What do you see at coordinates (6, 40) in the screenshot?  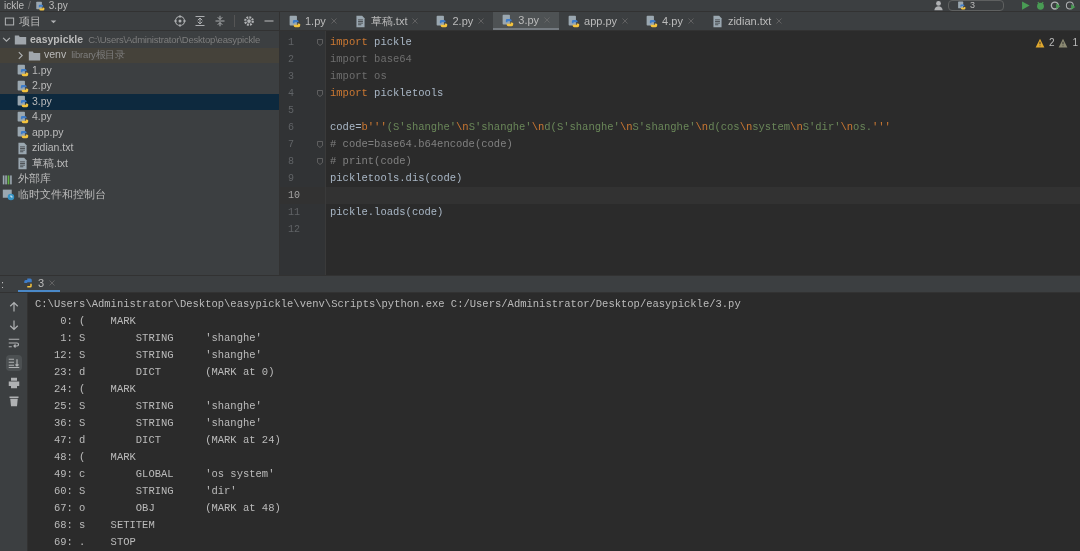 I see `chevron-down-icon` at bounding box center [6, 40].